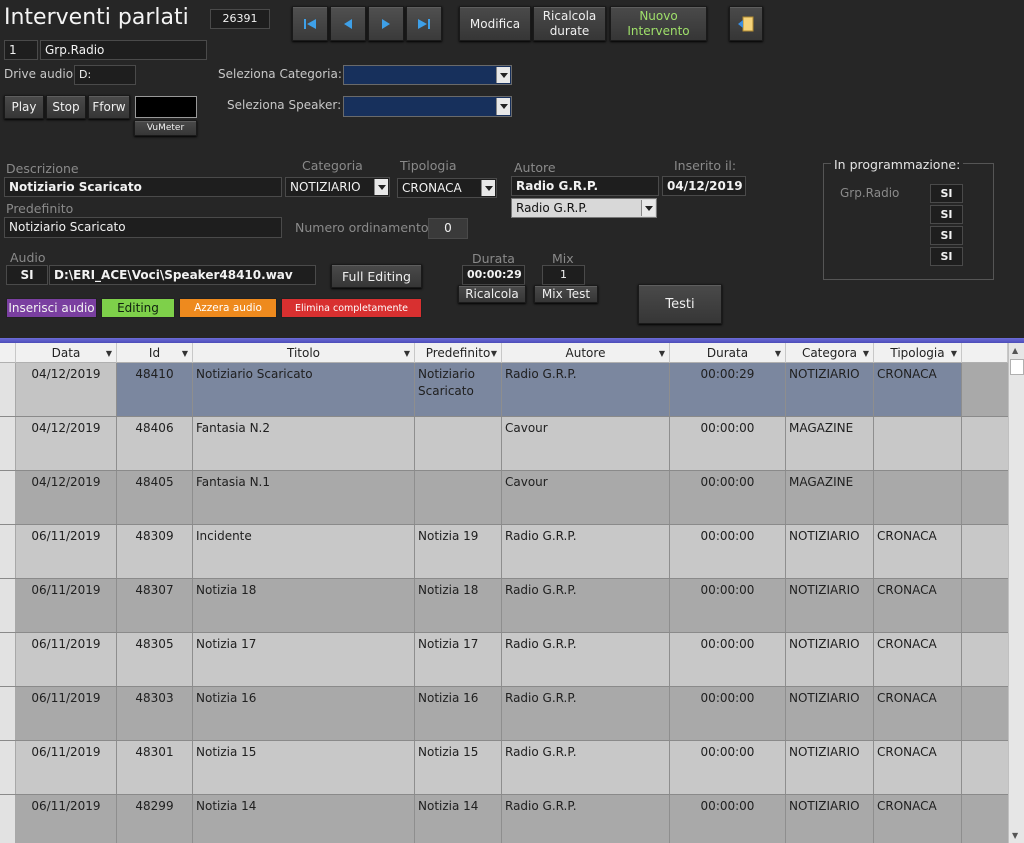  I want to click on mix-test-button: Mix Test, so click(566, 294).